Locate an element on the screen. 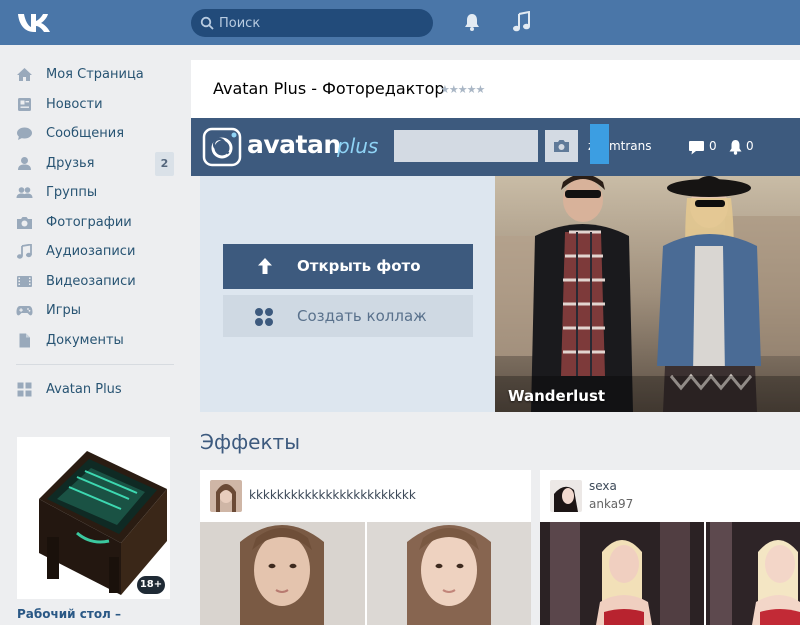 Image resolution: width=800 pixels, height=625 pixels. music-note-icon is located at coordinates (24, 251).